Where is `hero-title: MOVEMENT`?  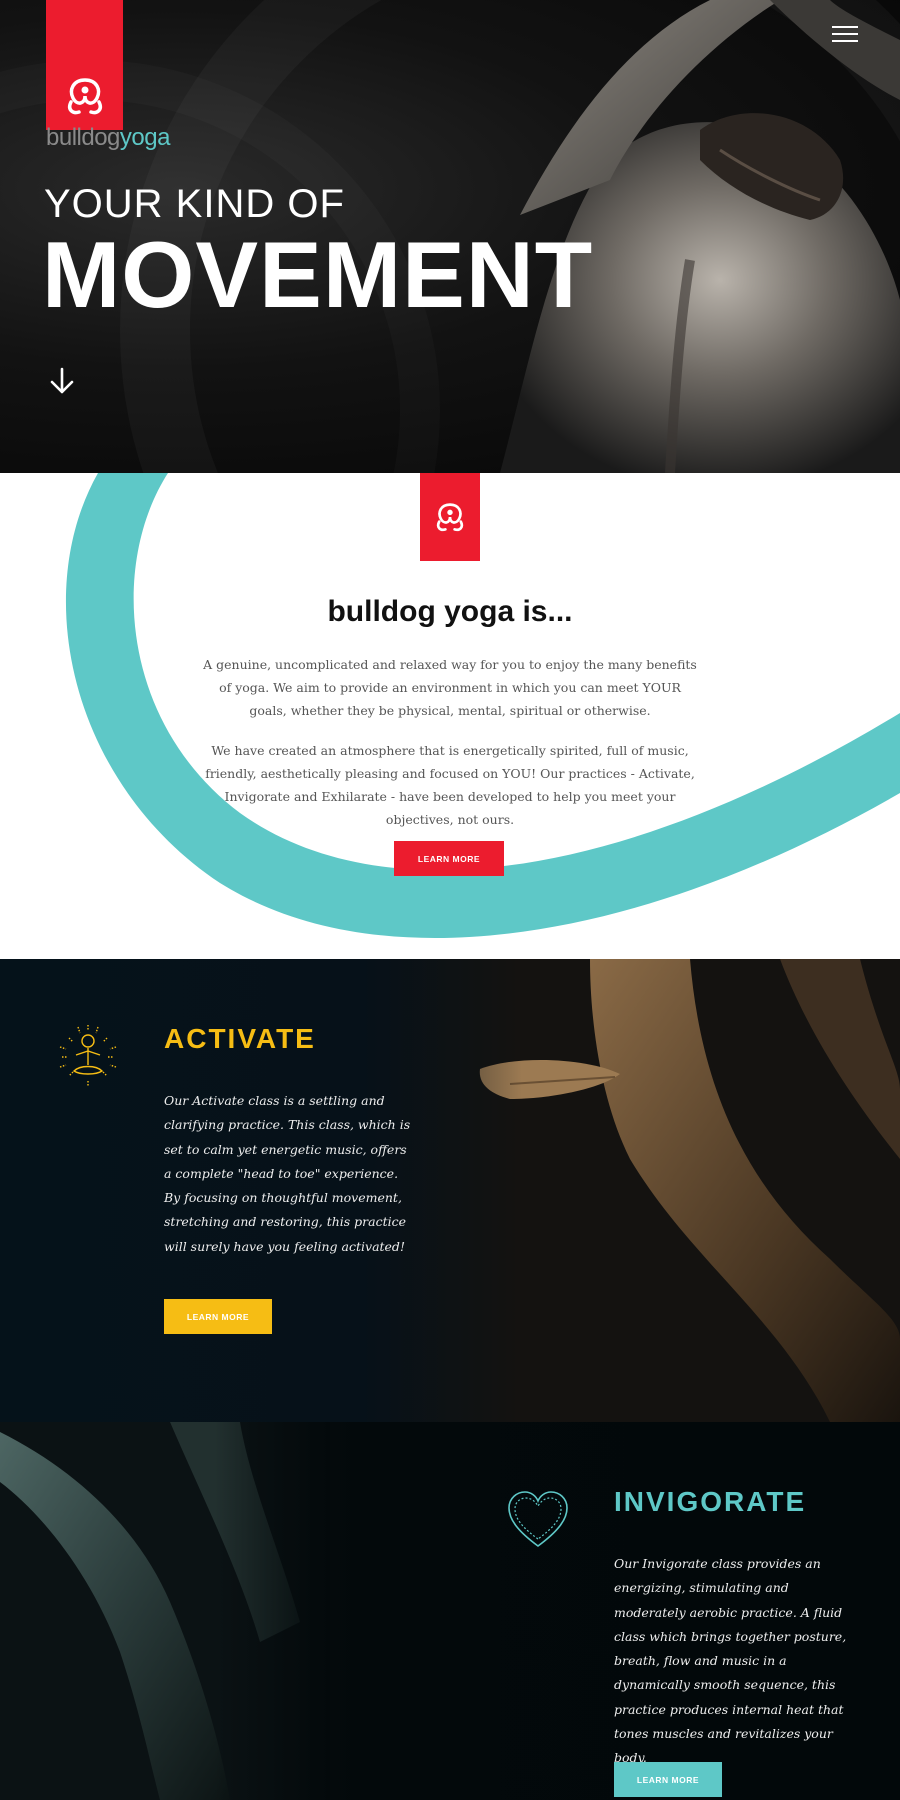 hero-title: MOVEMENT is located at coordinates (318, 274).